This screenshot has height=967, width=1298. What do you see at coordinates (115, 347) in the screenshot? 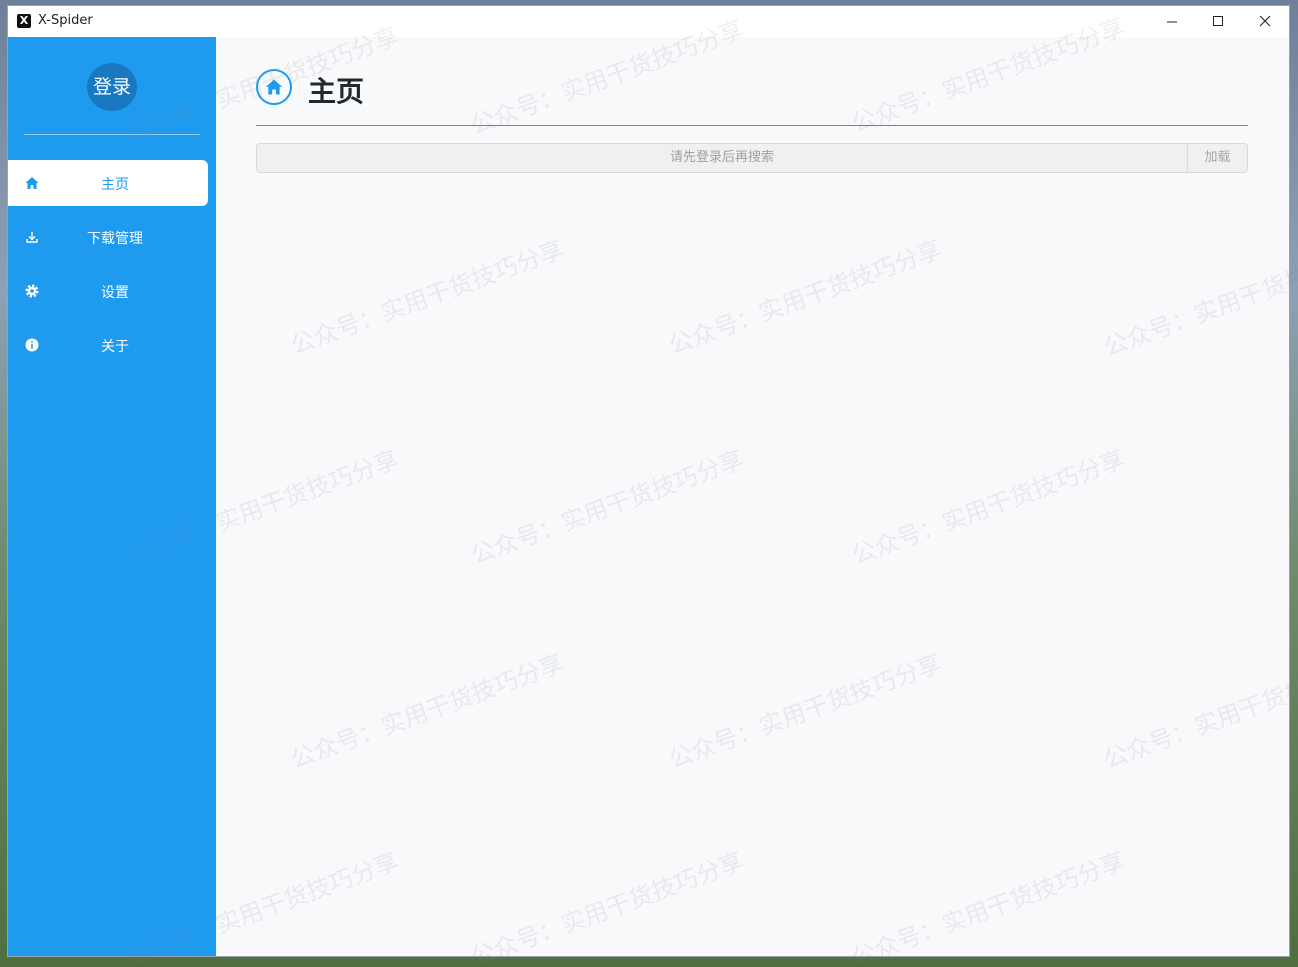
I see `sidebar-item-label: 关于` at bounding box center [115, 347].